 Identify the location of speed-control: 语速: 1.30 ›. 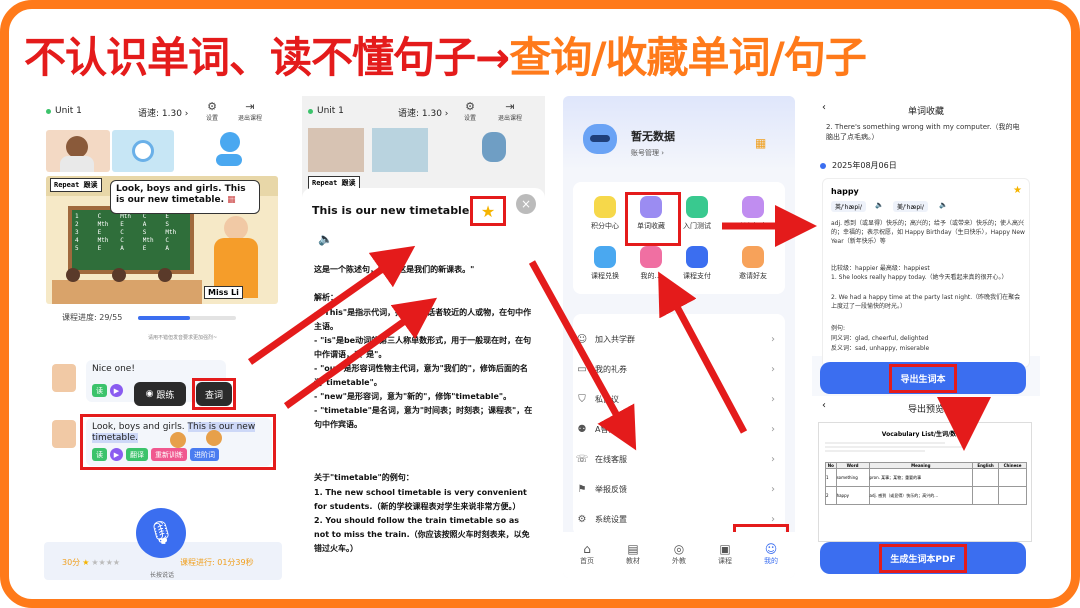
(163, 112).